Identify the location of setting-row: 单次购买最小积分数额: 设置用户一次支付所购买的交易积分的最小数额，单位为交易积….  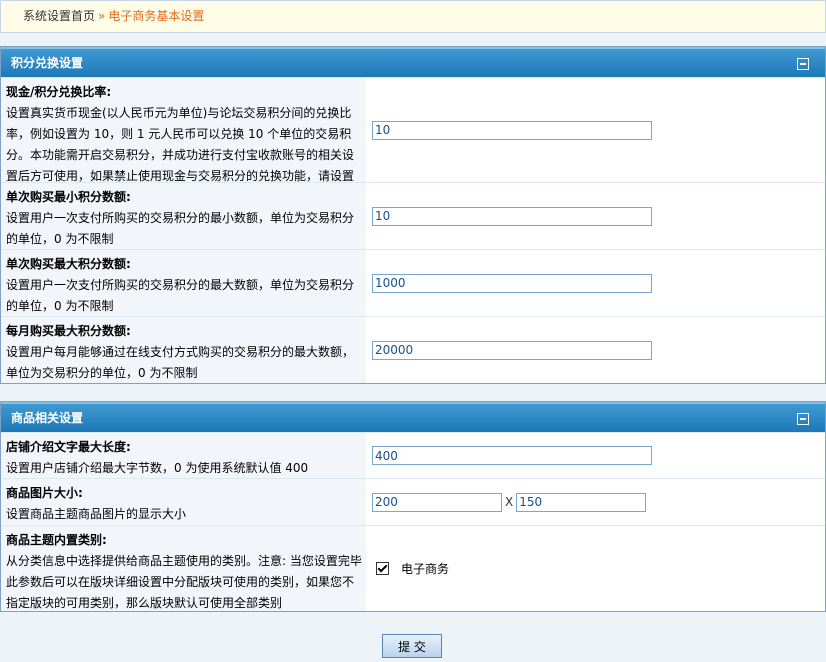
(413, 215).